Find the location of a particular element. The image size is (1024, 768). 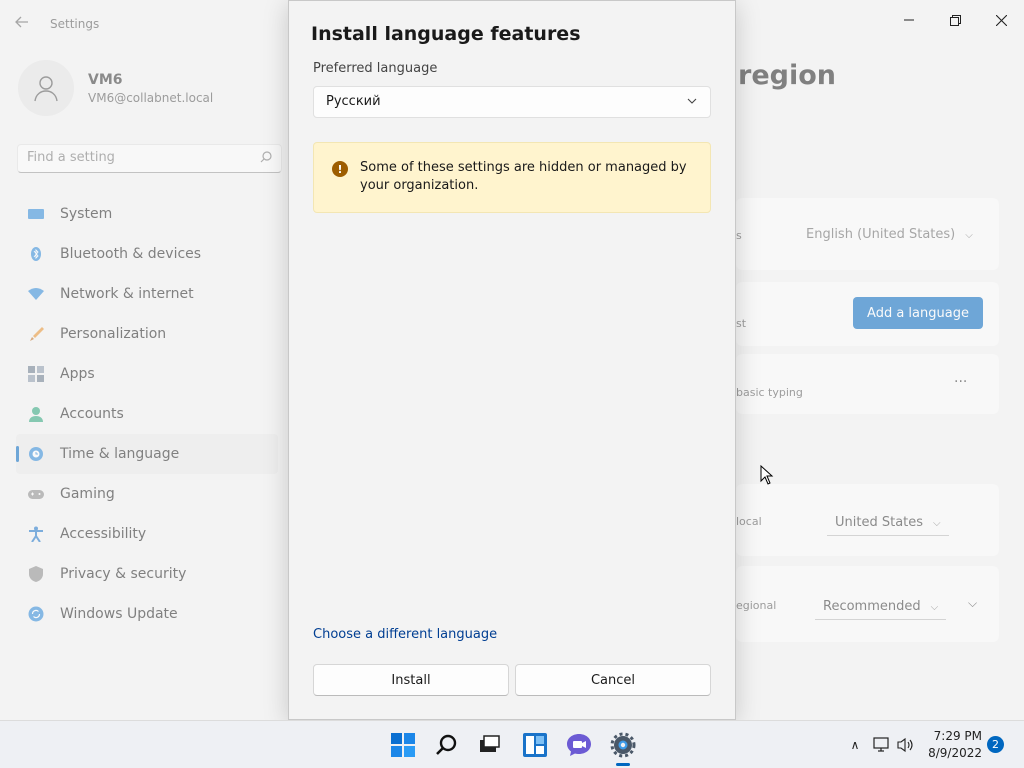

sidebar-item-system: System is located at coordinates (147, 214).